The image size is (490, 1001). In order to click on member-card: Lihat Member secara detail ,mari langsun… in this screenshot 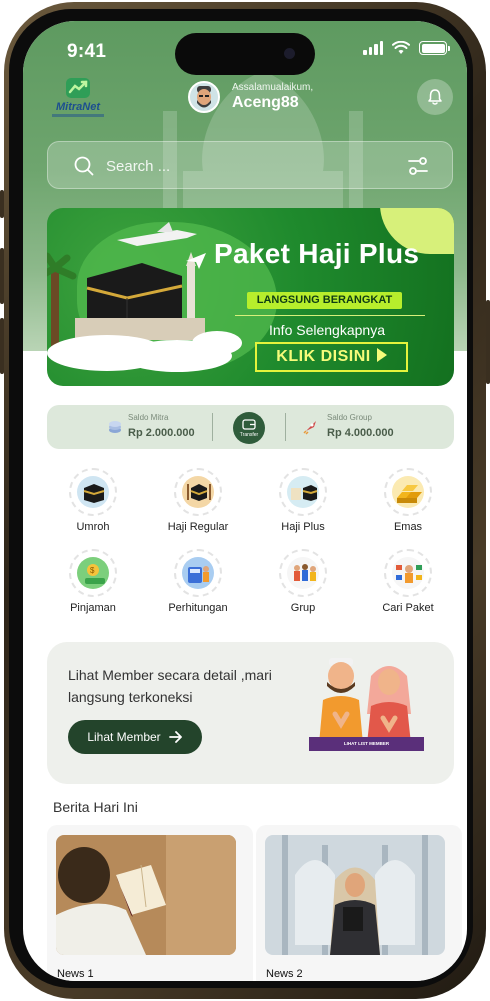, I will do `click(250, 713)`.